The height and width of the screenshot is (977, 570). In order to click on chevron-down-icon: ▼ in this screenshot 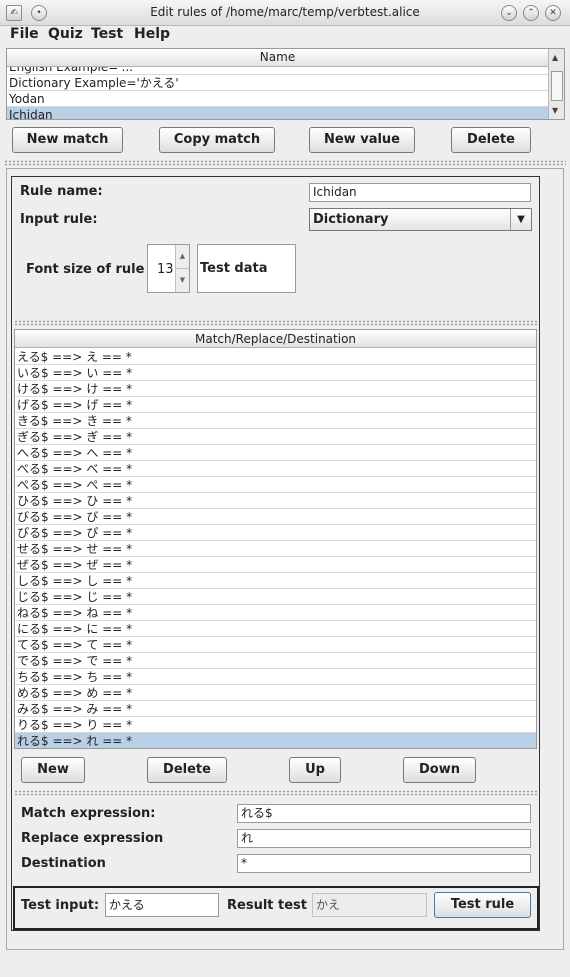, I will do `click(520, 219)`.